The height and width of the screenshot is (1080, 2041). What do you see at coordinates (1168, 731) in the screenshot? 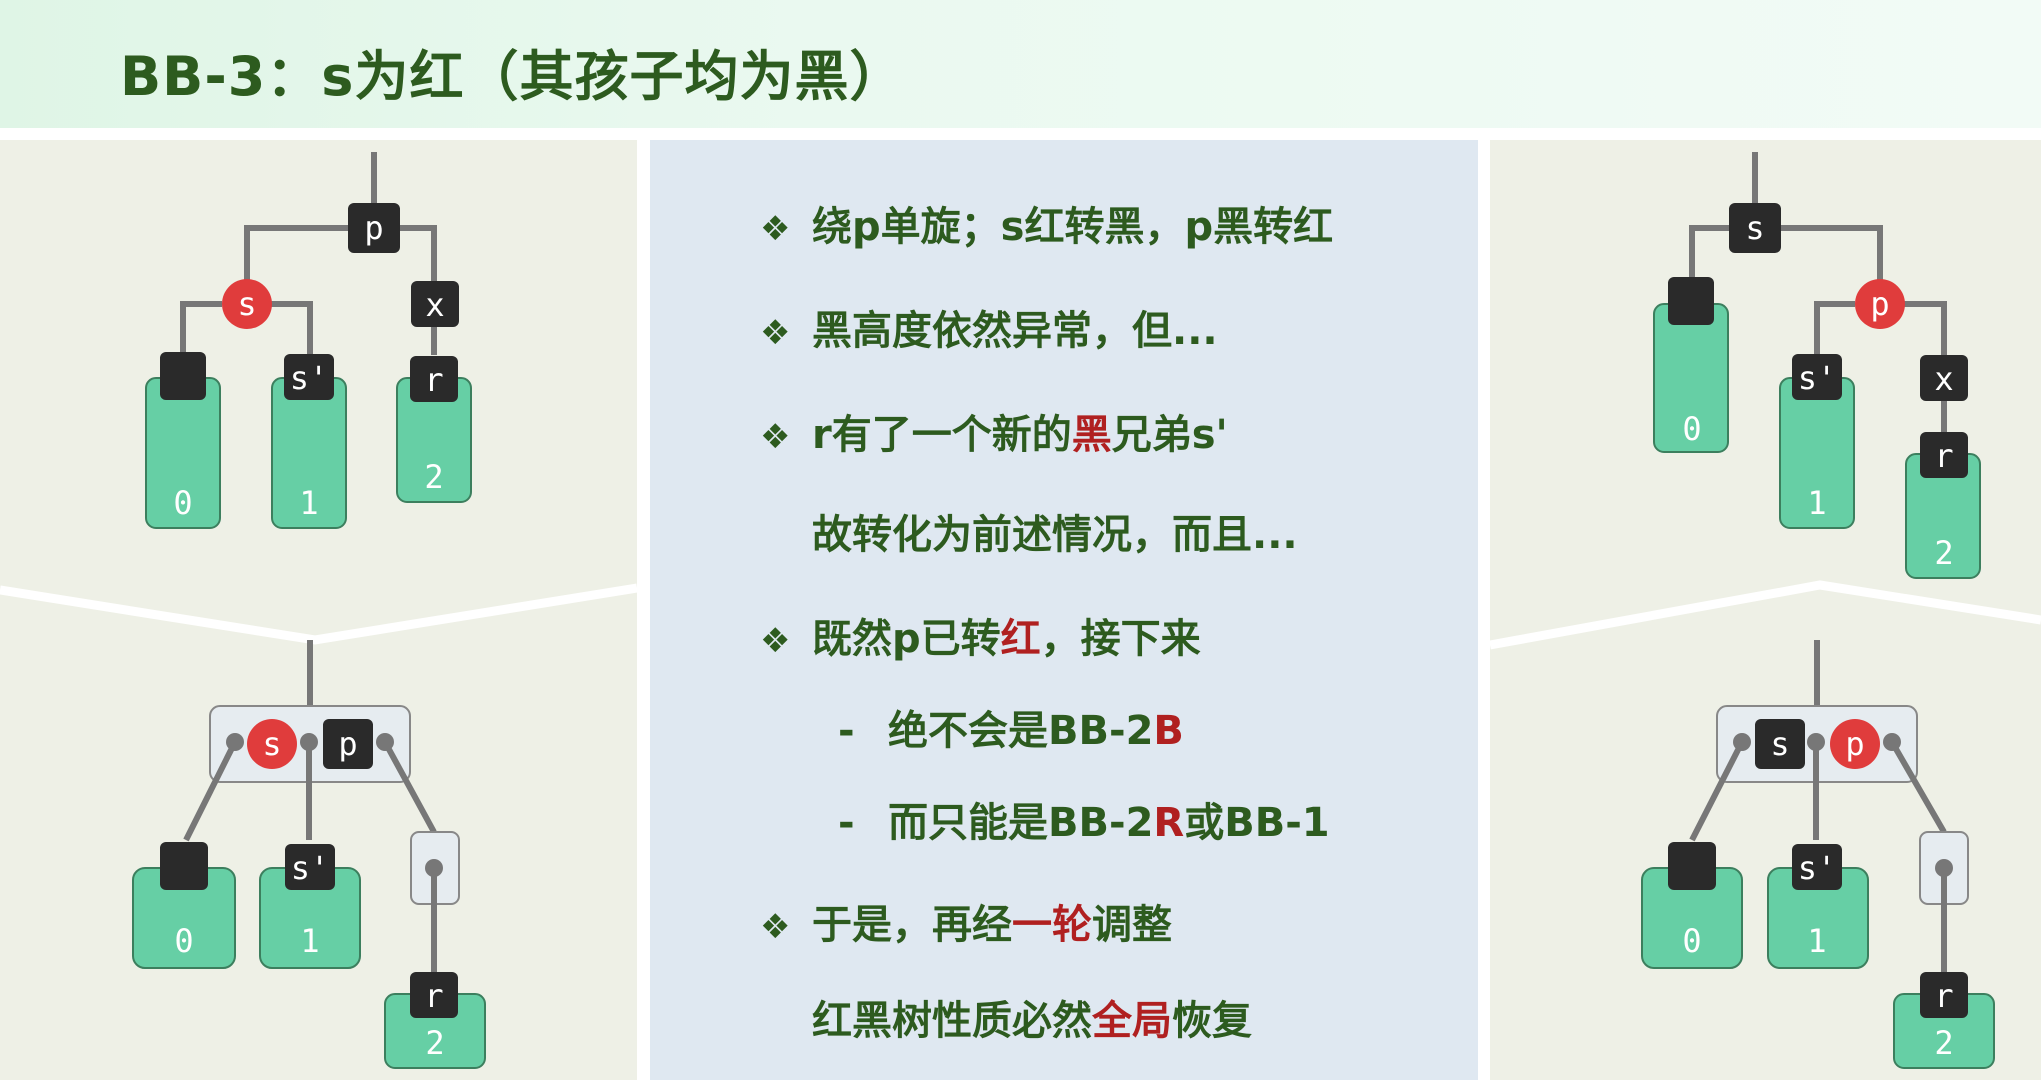
I see `highlight-text: B` at bounding box center [1168, 731].